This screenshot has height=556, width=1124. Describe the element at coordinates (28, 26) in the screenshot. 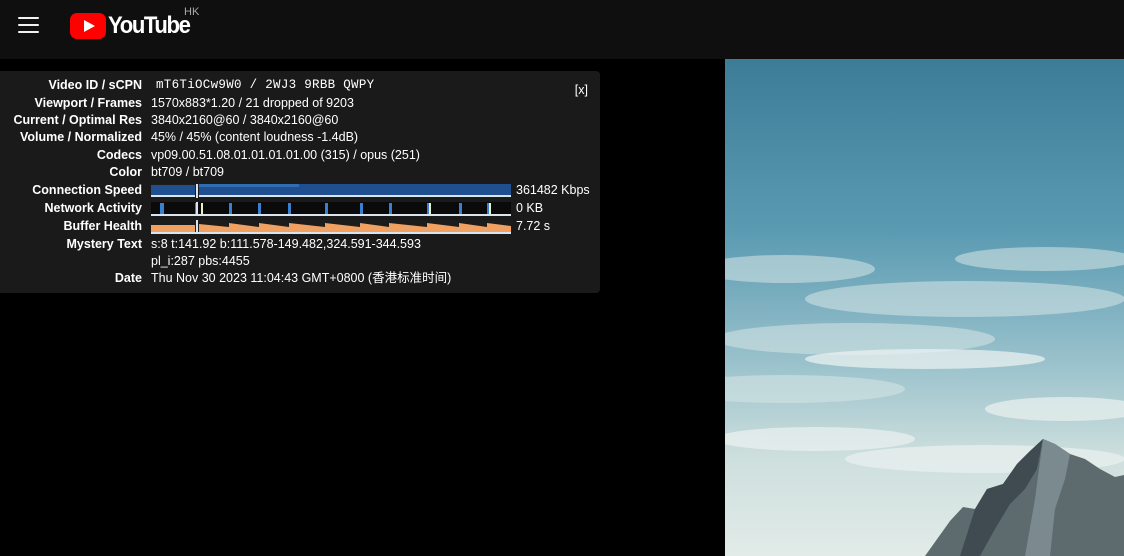

I see `menu-icon` at that location.